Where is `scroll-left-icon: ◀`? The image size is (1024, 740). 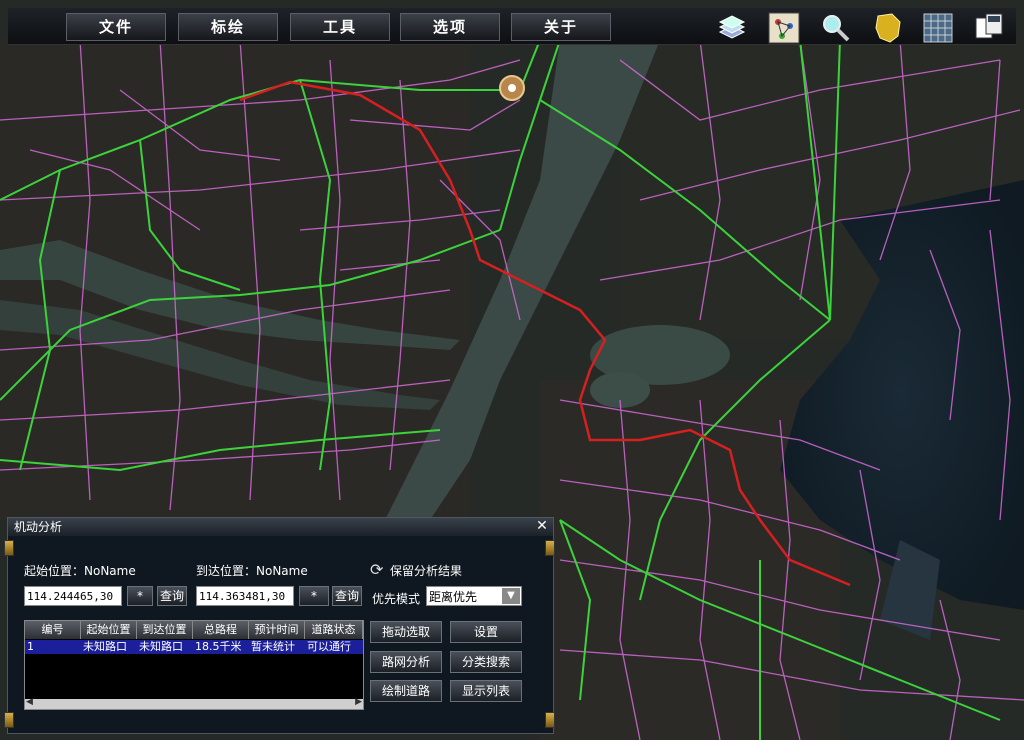
scroll-left-icon: ◀ is located at coordinates (29, 702).